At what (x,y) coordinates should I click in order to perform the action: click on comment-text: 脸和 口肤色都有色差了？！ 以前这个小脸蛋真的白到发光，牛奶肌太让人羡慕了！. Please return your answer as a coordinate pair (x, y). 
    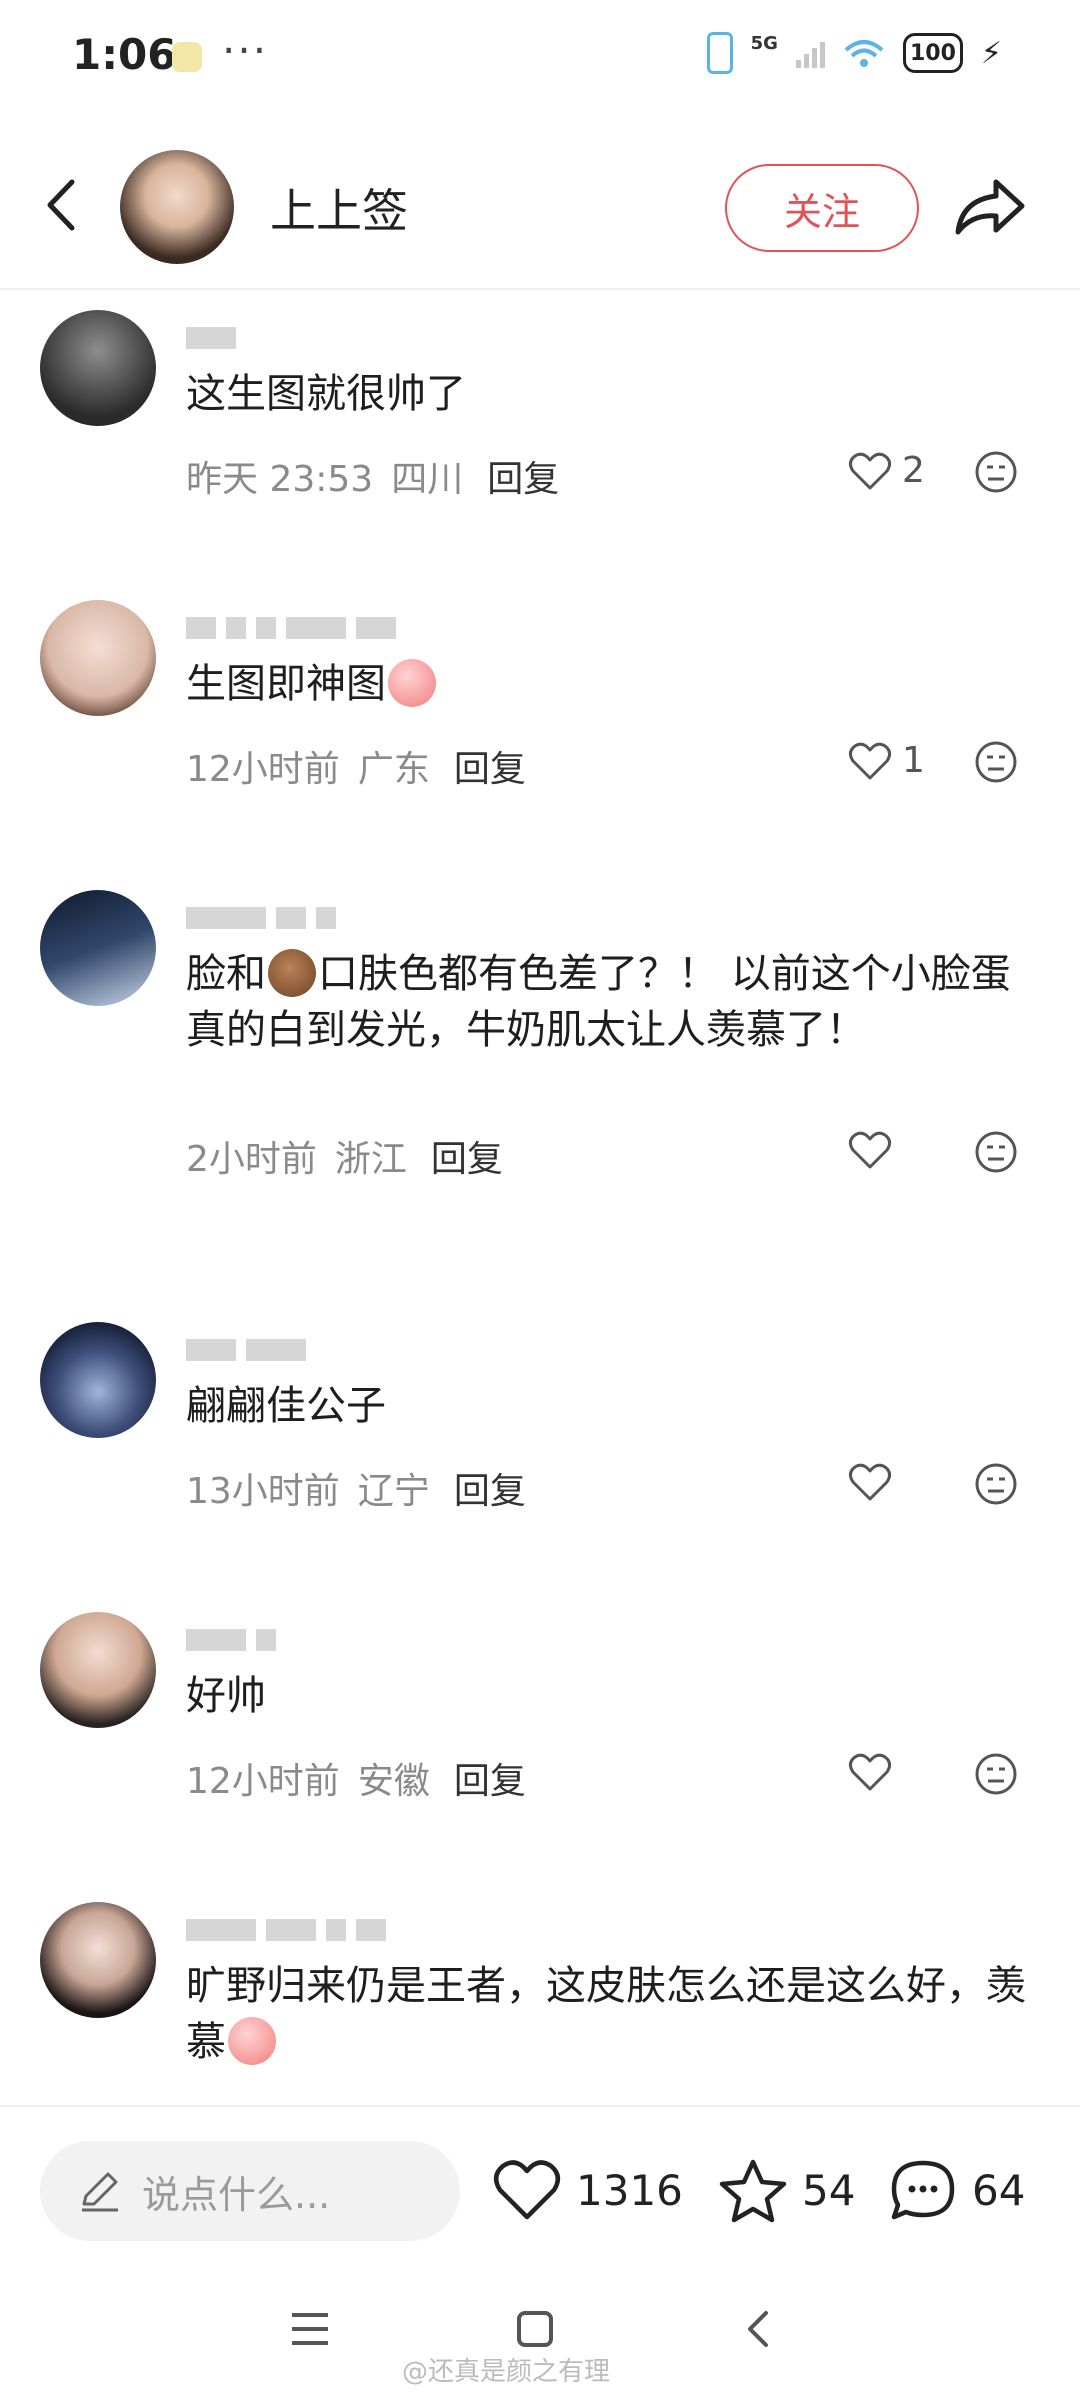
    Looking at the image, I should click on (606, 1002).